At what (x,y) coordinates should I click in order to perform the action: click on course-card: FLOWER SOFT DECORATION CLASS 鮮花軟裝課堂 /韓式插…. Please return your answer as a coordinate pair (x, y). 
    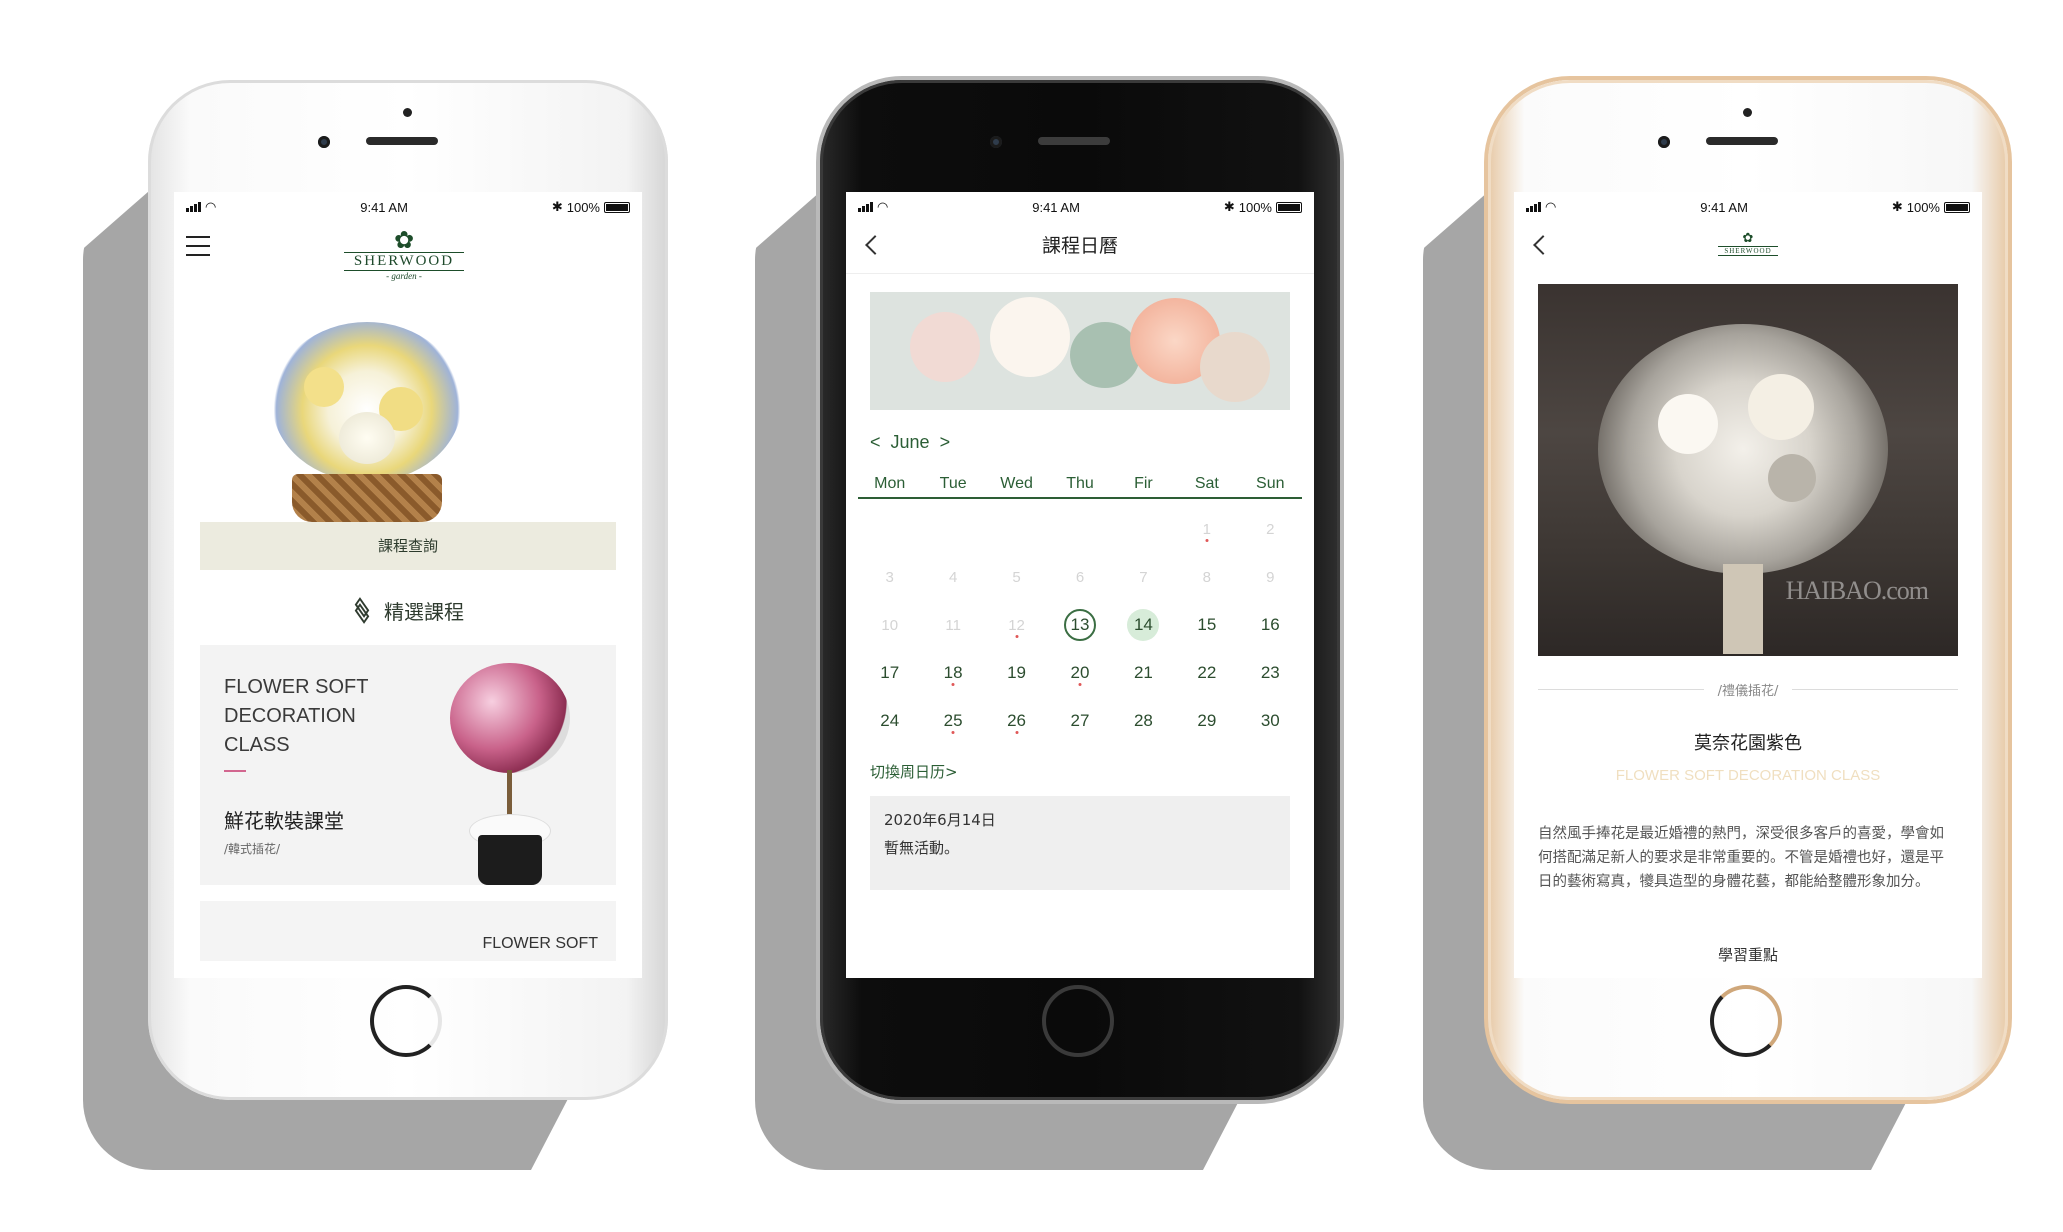
    Looking at the image, I should click on (408, 765).